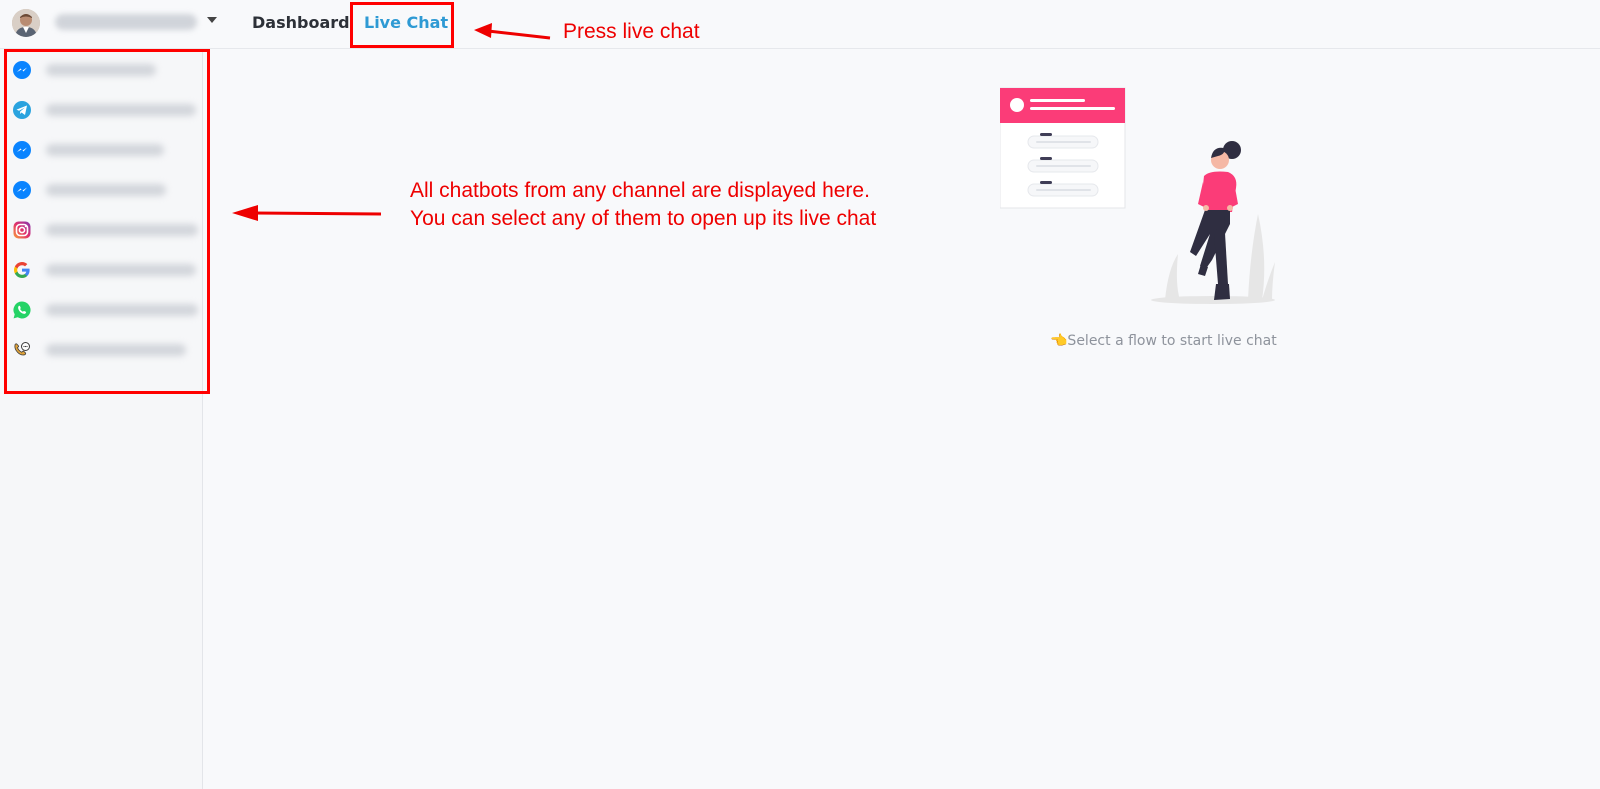  What do you see at coordinates (1163, 341) in the screenshot?
I see `empty-state-message: 👈Select a flow to start live chat` at bounding box center [1163, 341].